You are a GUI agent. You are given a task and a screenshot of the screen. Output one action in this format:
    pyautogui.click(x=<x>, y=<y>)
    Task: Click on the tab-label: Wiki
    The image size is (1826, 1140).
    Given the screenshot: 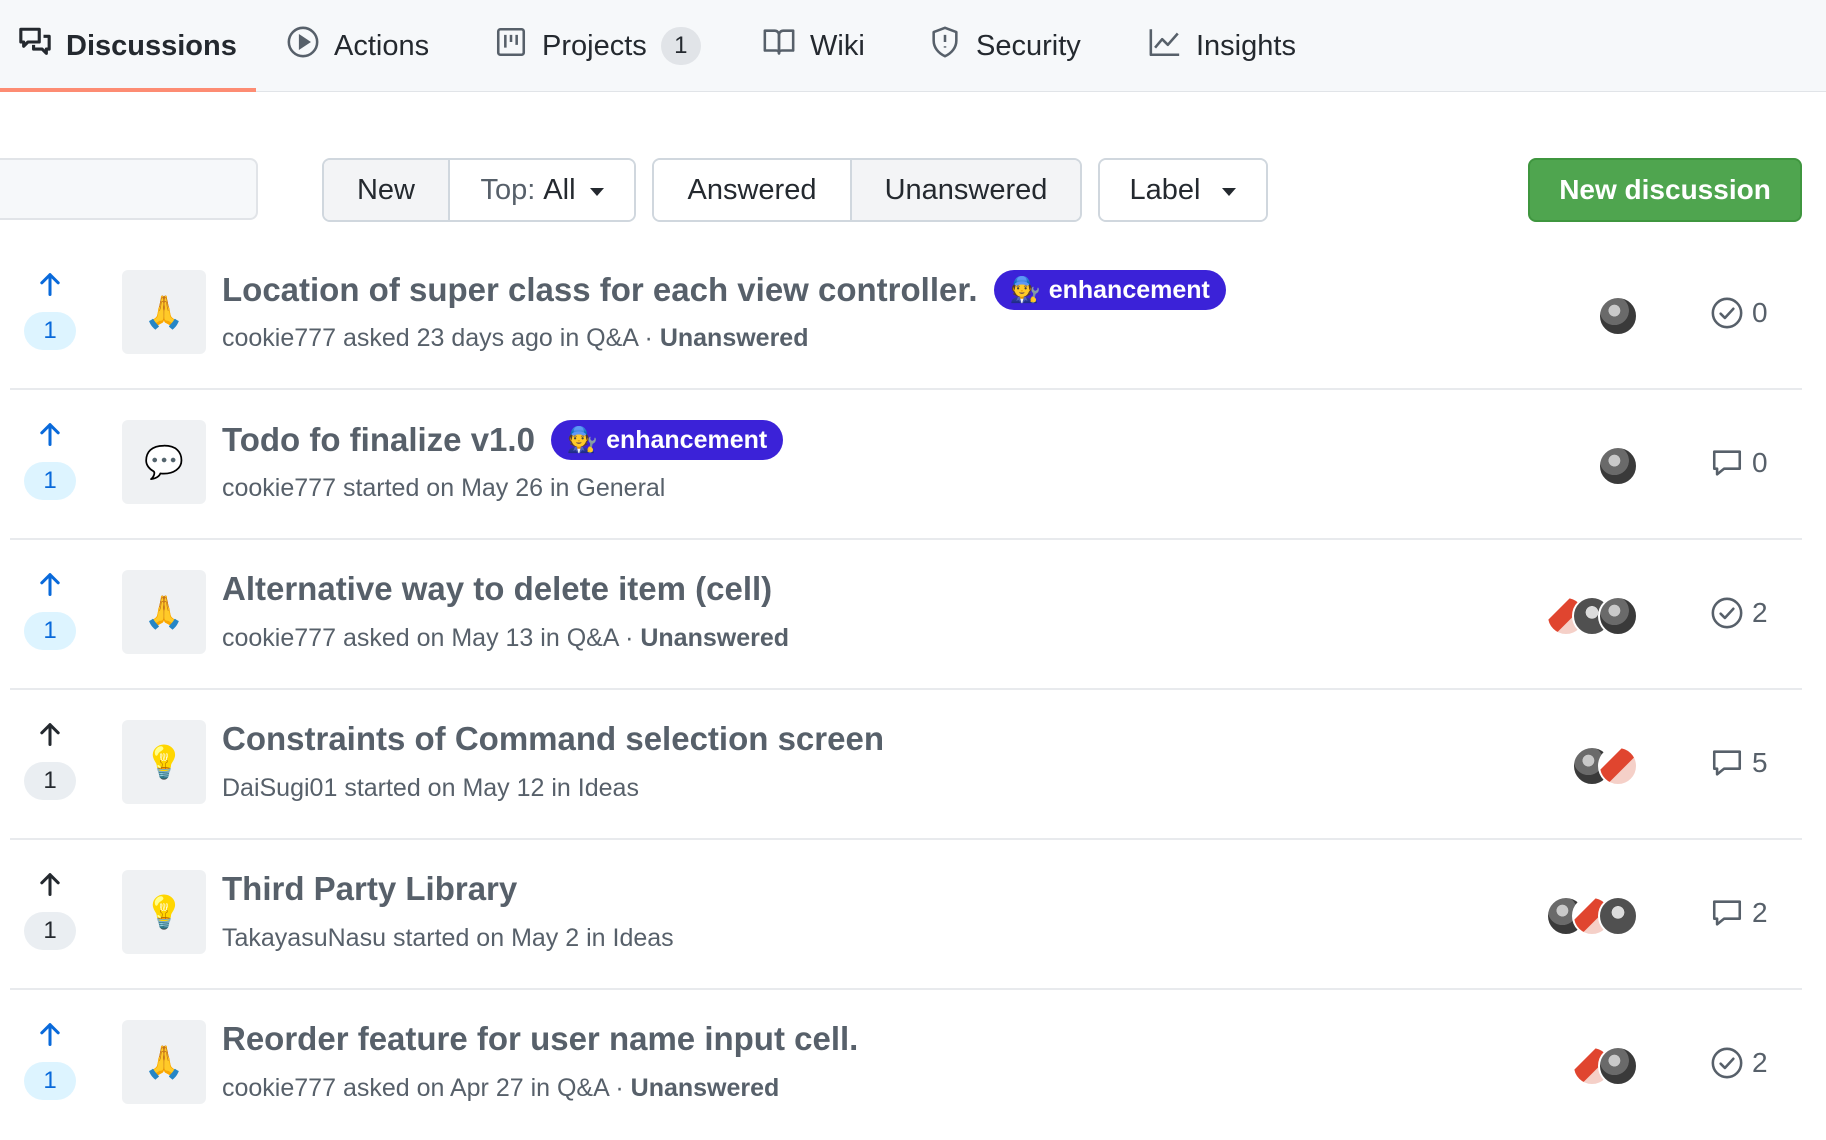 What is the action you would take?
    pyautogui.click(x=837, y=45)
    